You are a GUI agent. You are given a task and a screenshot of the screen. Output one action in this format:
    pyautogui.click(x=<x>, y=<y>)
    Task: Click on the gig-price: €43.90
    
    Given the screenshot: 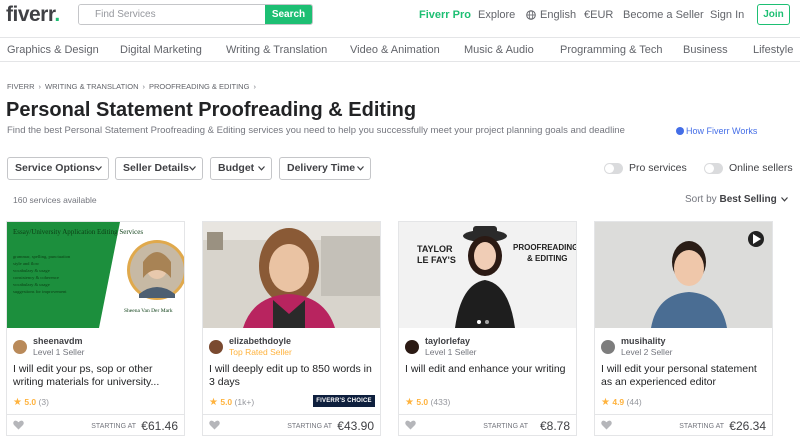 What is the action you would take?
    pyautogui.click(x=355, y=426)
    